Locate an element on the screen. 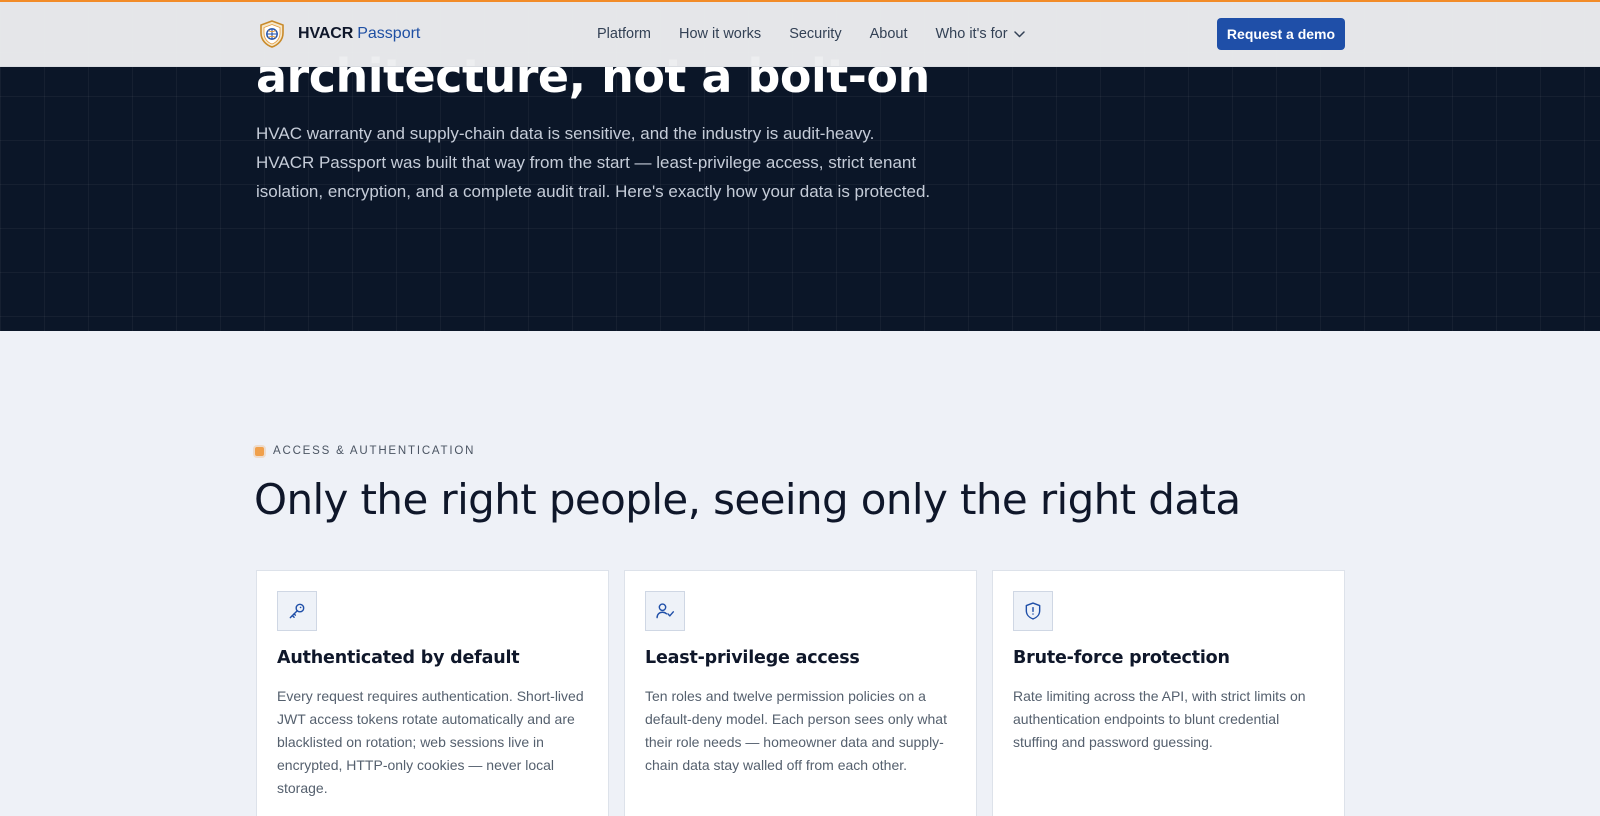 This screenshot has height=816, width=1600. nav-item-about: About is located at coordinates (889, 34).